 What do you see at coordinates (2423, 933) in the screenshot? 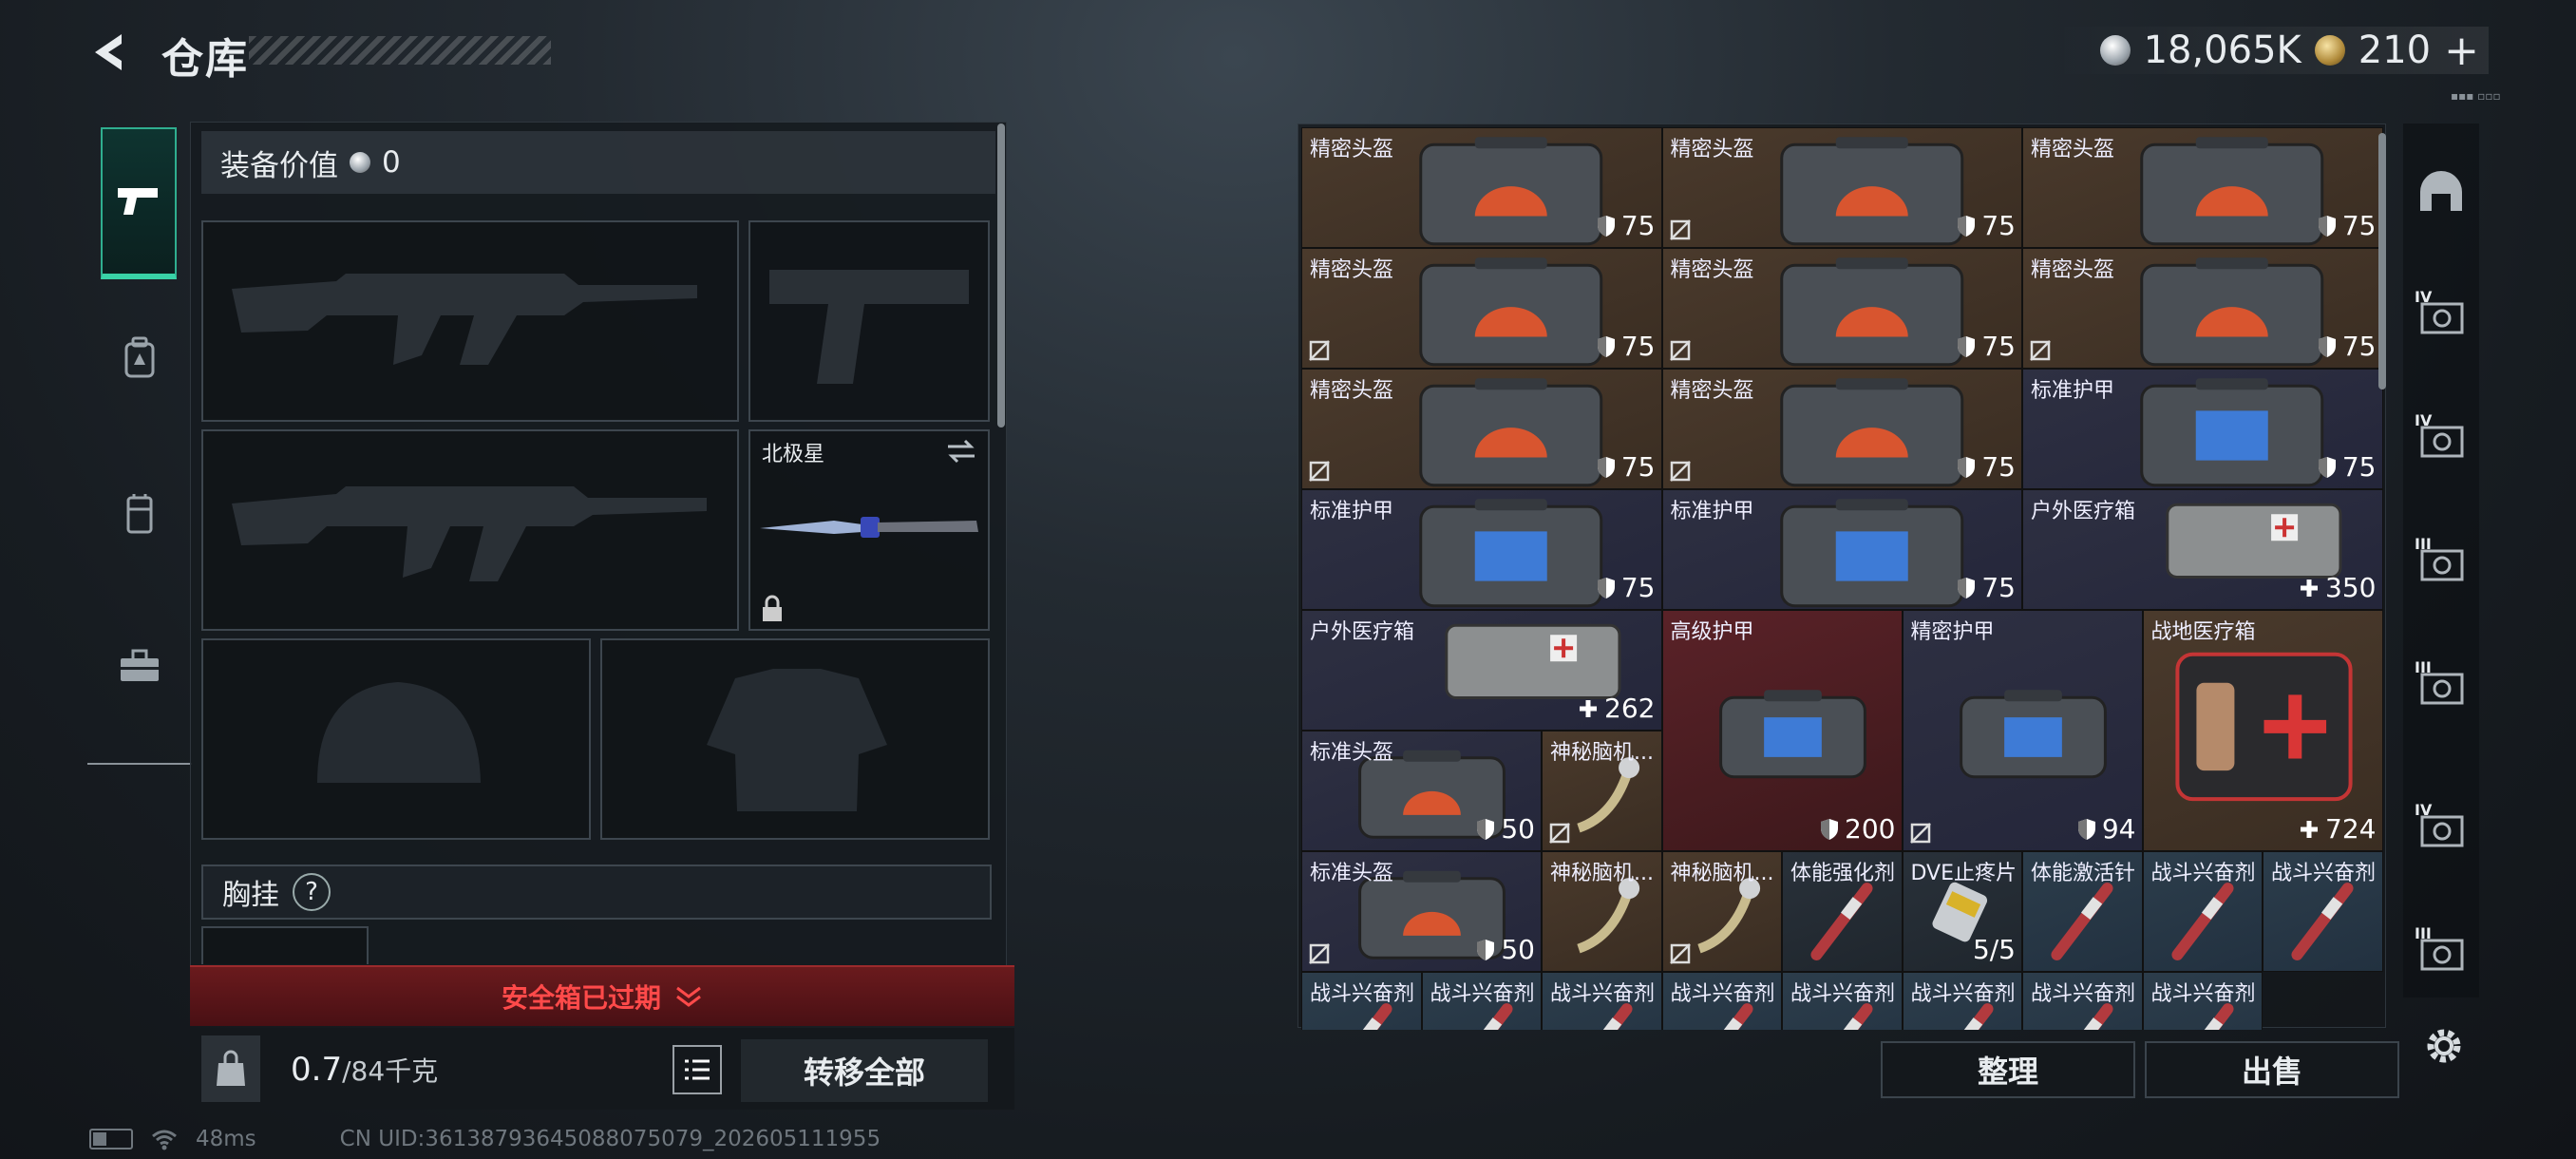
I see `tier-label: III` at bounding box center [2423, 933].